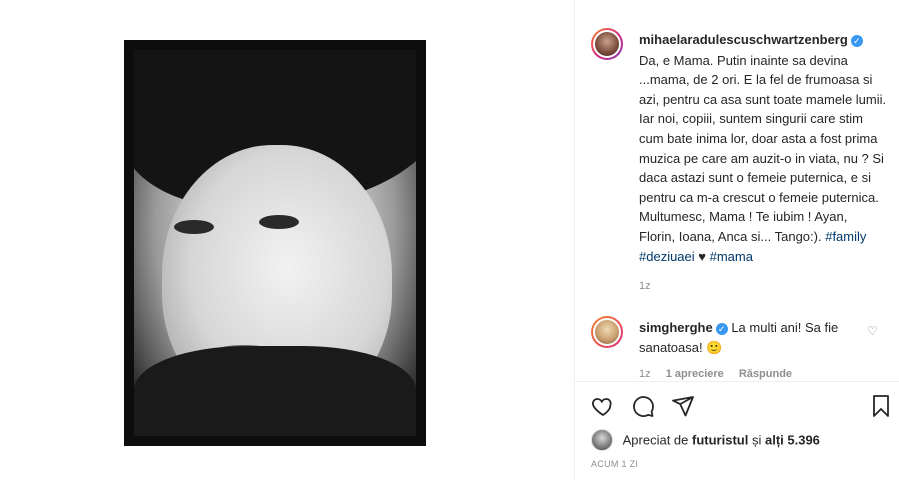  I want to click on hashtag-link: #mama, so click(731, 256).